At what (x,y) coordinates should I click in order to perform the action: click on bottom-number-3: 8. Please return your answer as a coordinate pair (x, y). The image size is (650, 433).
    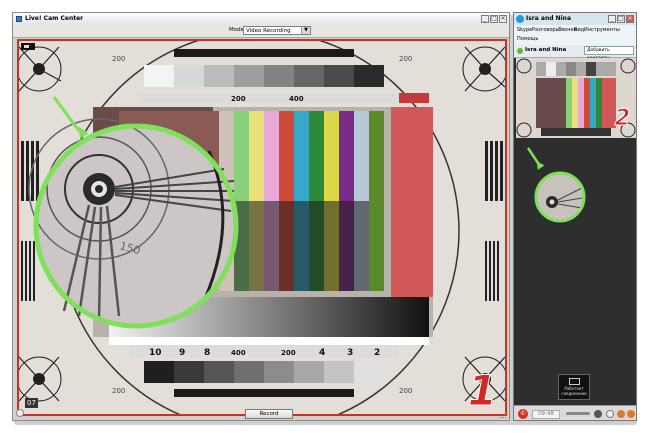
    Looking at the image, I should click on (207, 353).